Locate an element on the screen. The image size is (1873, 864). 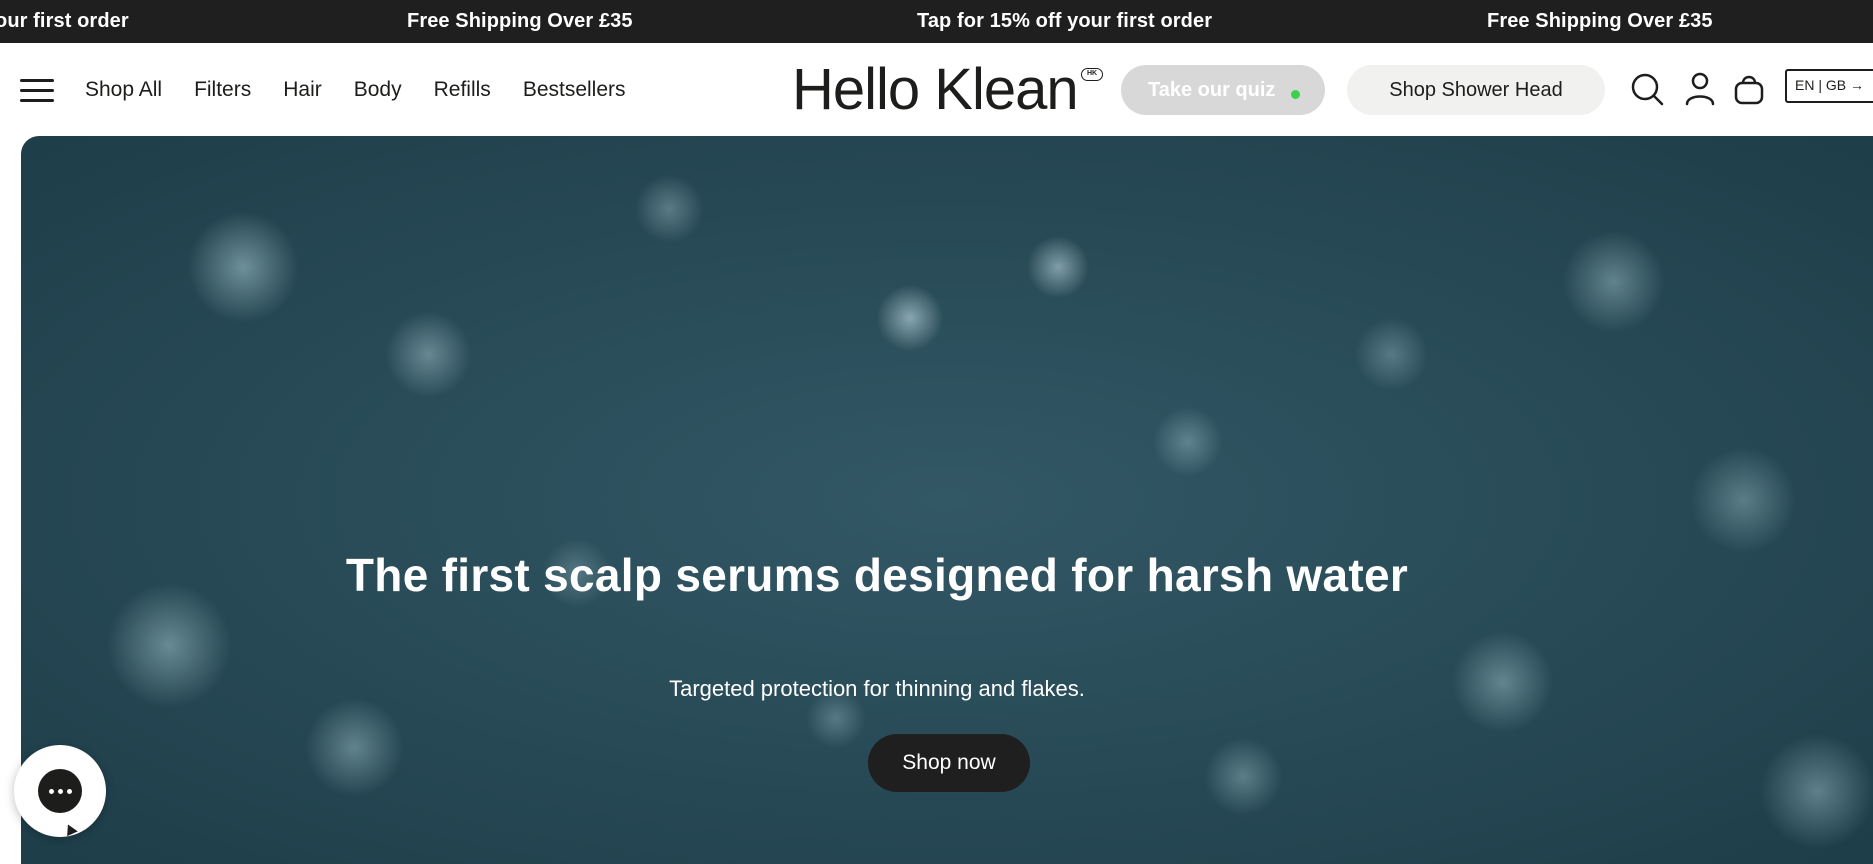
take-quiz-button: Take our quiz is located at coordinates (1223, 90).